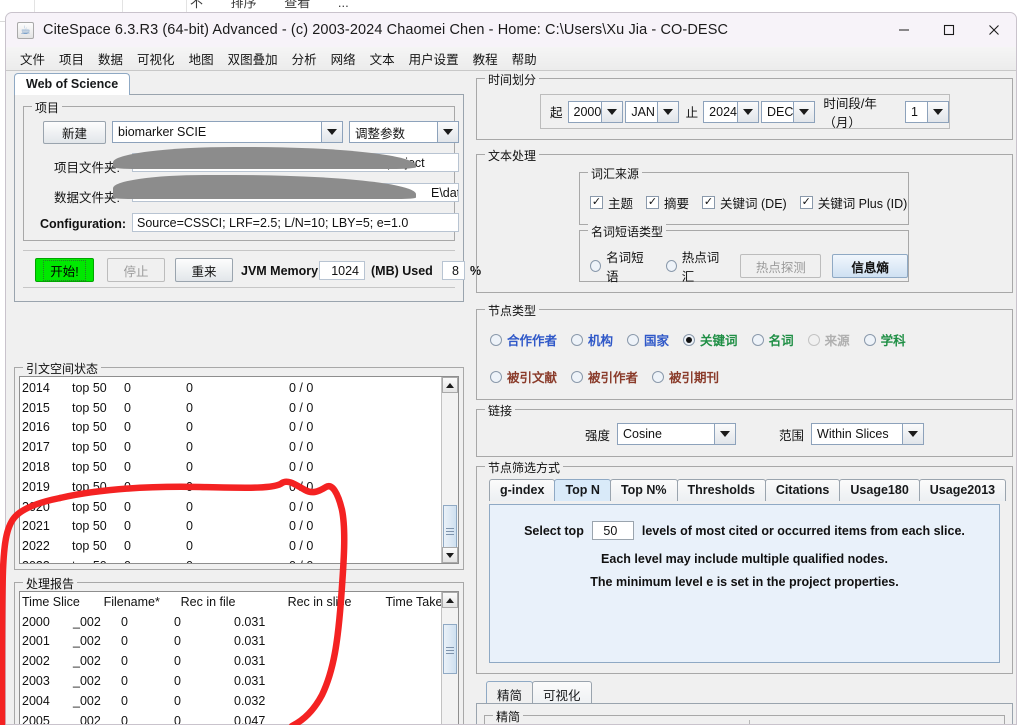 The height and width of the screenshot is (725, 1017). Describe the element at coordinates (667, 202) in the screenshot. I see `checkbox-term-source-1: ✓ 摘要` at that location.